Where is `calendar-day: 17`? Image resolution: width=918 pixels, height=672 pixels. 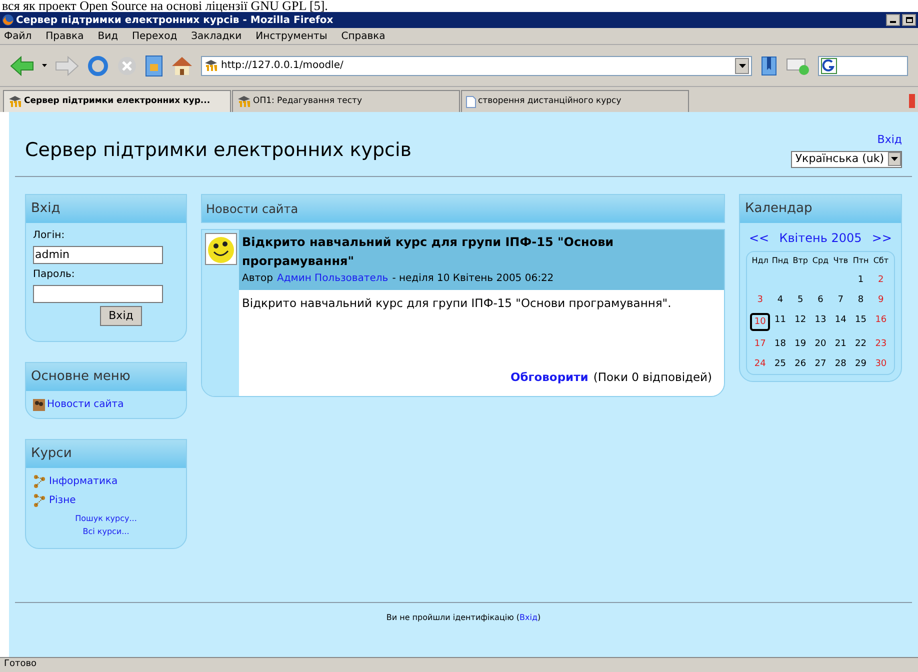 calendar-day: 17 is located at coordinates (760, 344).